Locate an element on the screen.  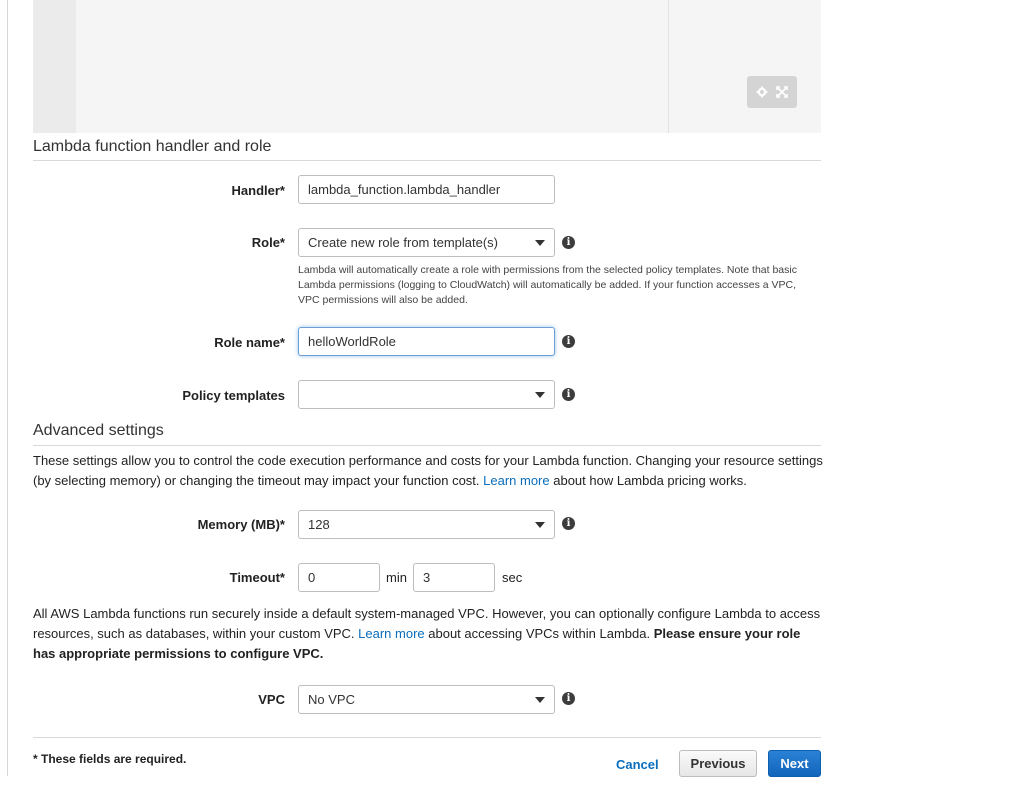
role-name-value: helloWorldRole is located at coordinates (352, 341).